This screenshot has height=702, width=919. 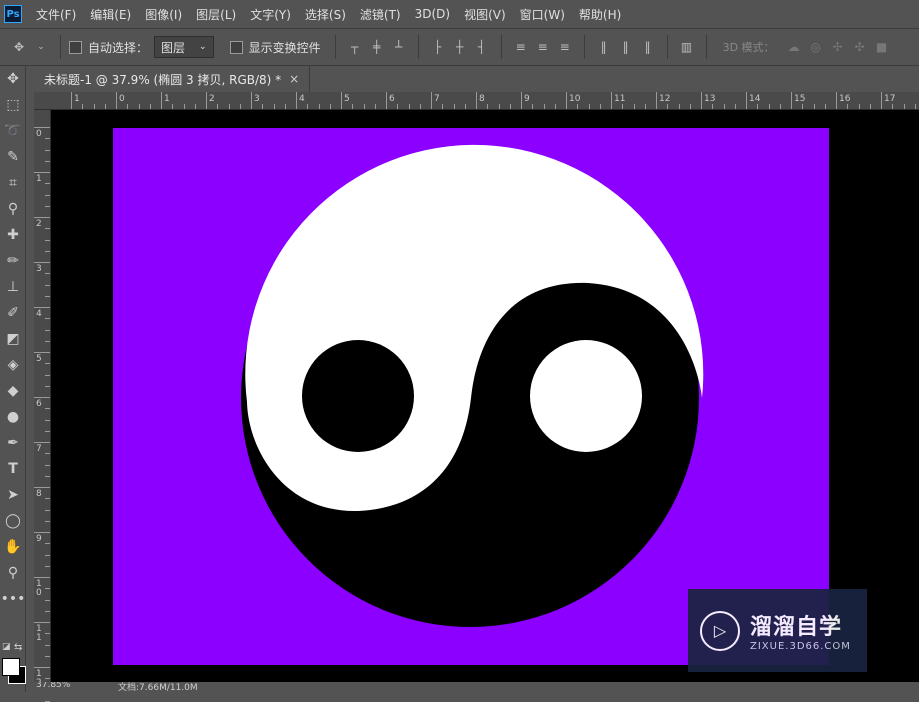 What do you see at coordinates (838, 47) in the screenshot?
I see `3d-pan-icon: ✢` at bounding box center [838, 47].